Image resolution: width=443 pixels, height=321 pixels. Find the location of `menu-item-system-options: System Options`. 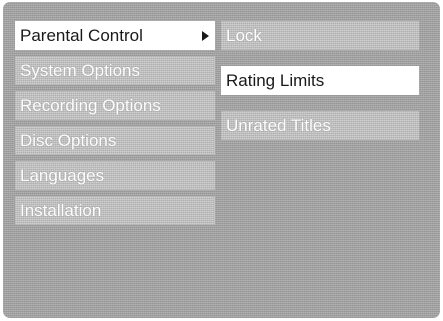

menu-item-system-options: System Options is located at coordinates (115, 70).